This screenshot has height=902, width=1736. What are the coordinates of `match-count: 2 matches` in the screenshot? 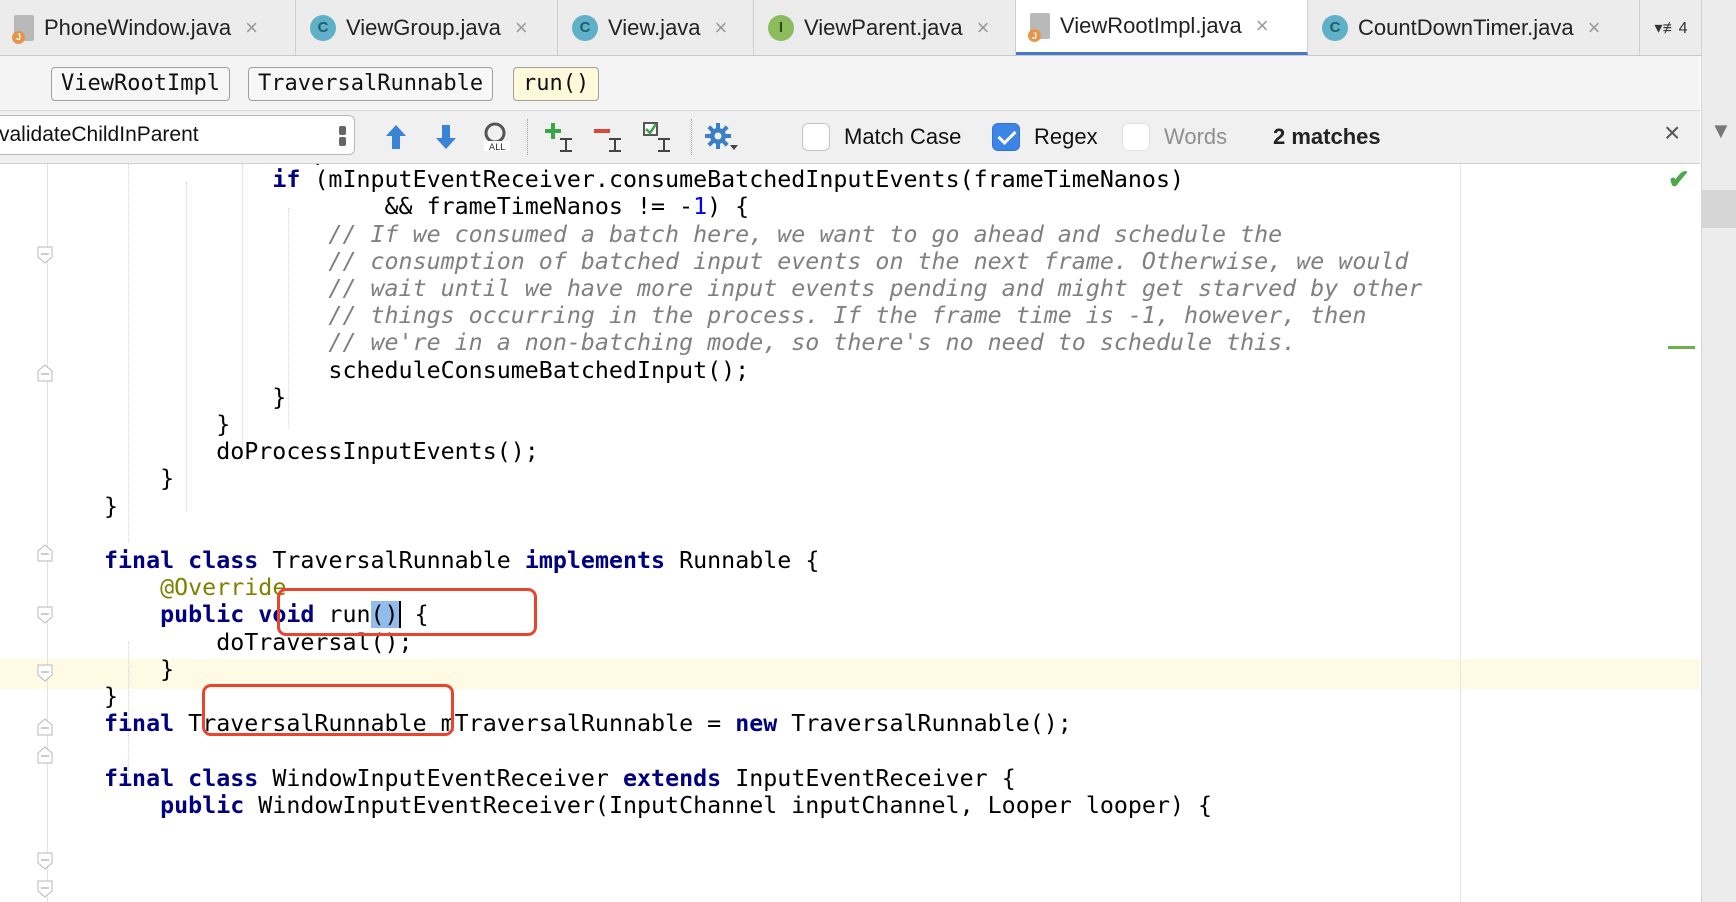 It's located at (1327, 136).